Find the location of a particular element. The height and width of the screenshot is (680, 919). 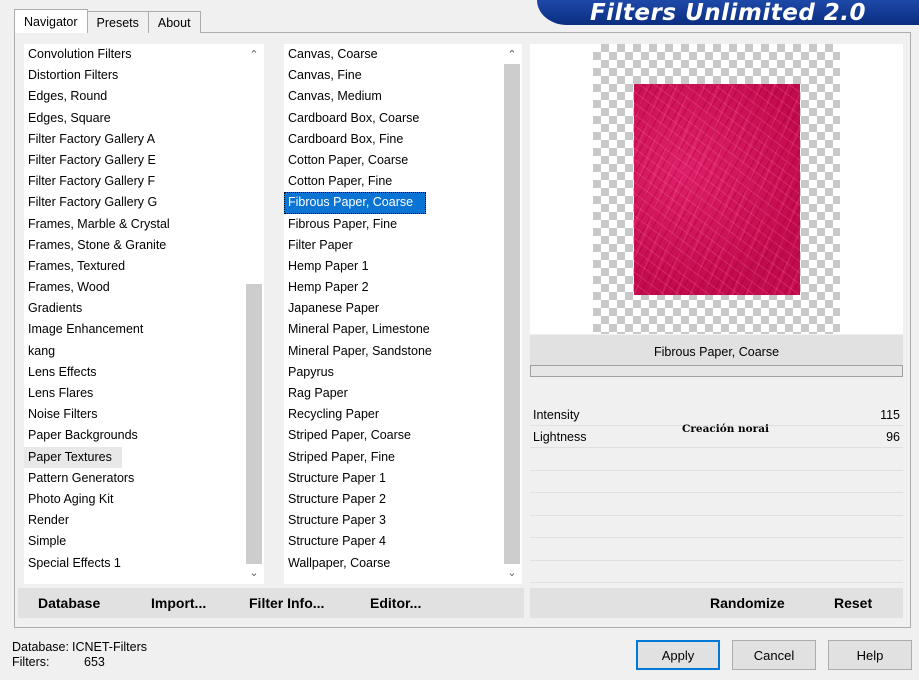

preview-image is located at coordinates (717, 189).